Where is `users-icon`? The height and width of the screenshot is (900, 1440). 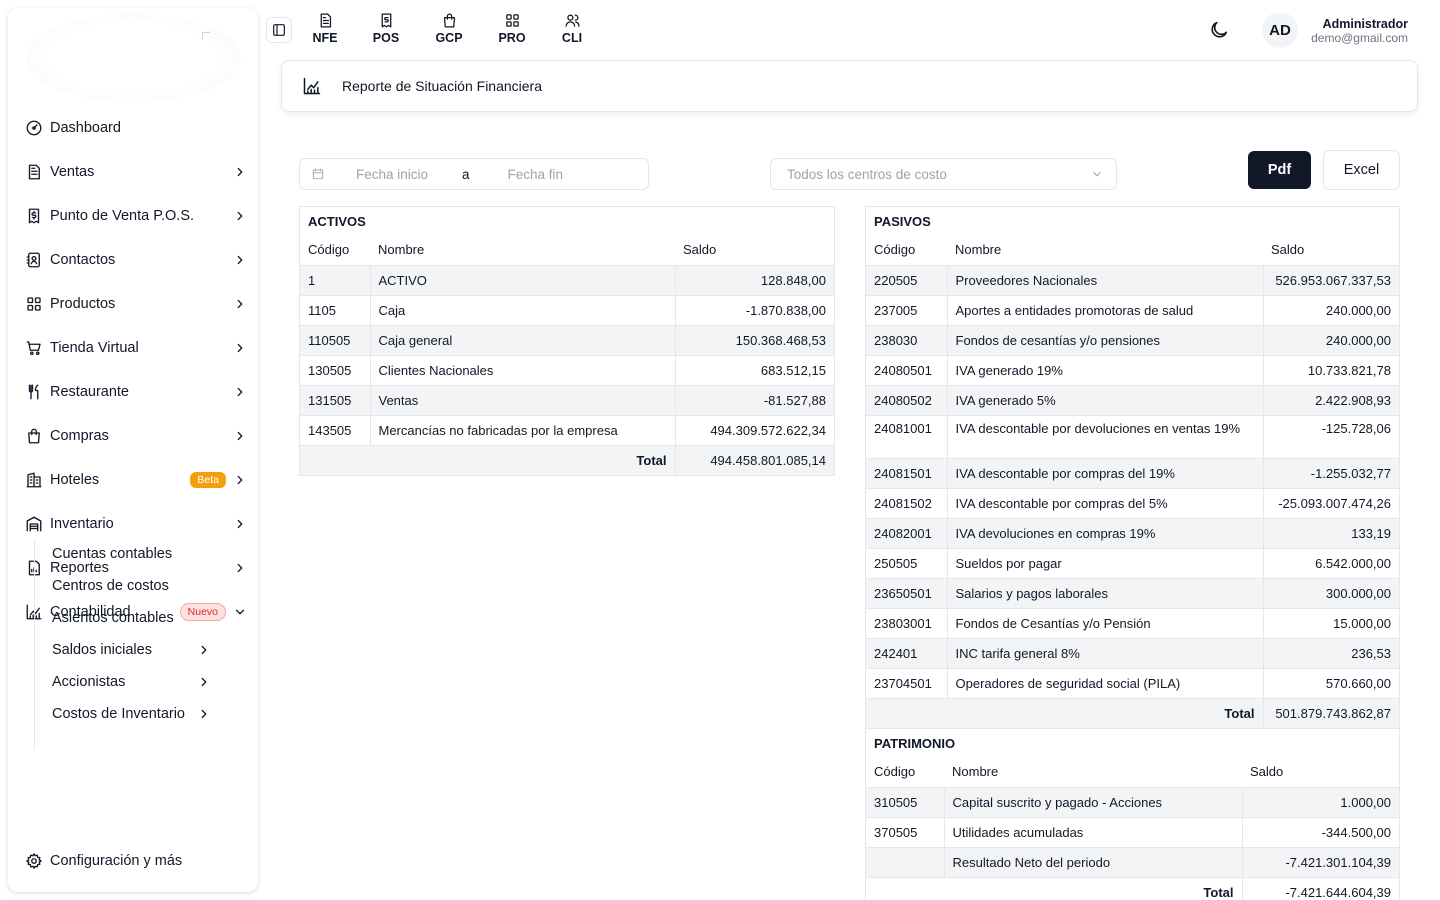
users-icon is located at coordinates (572, 20).